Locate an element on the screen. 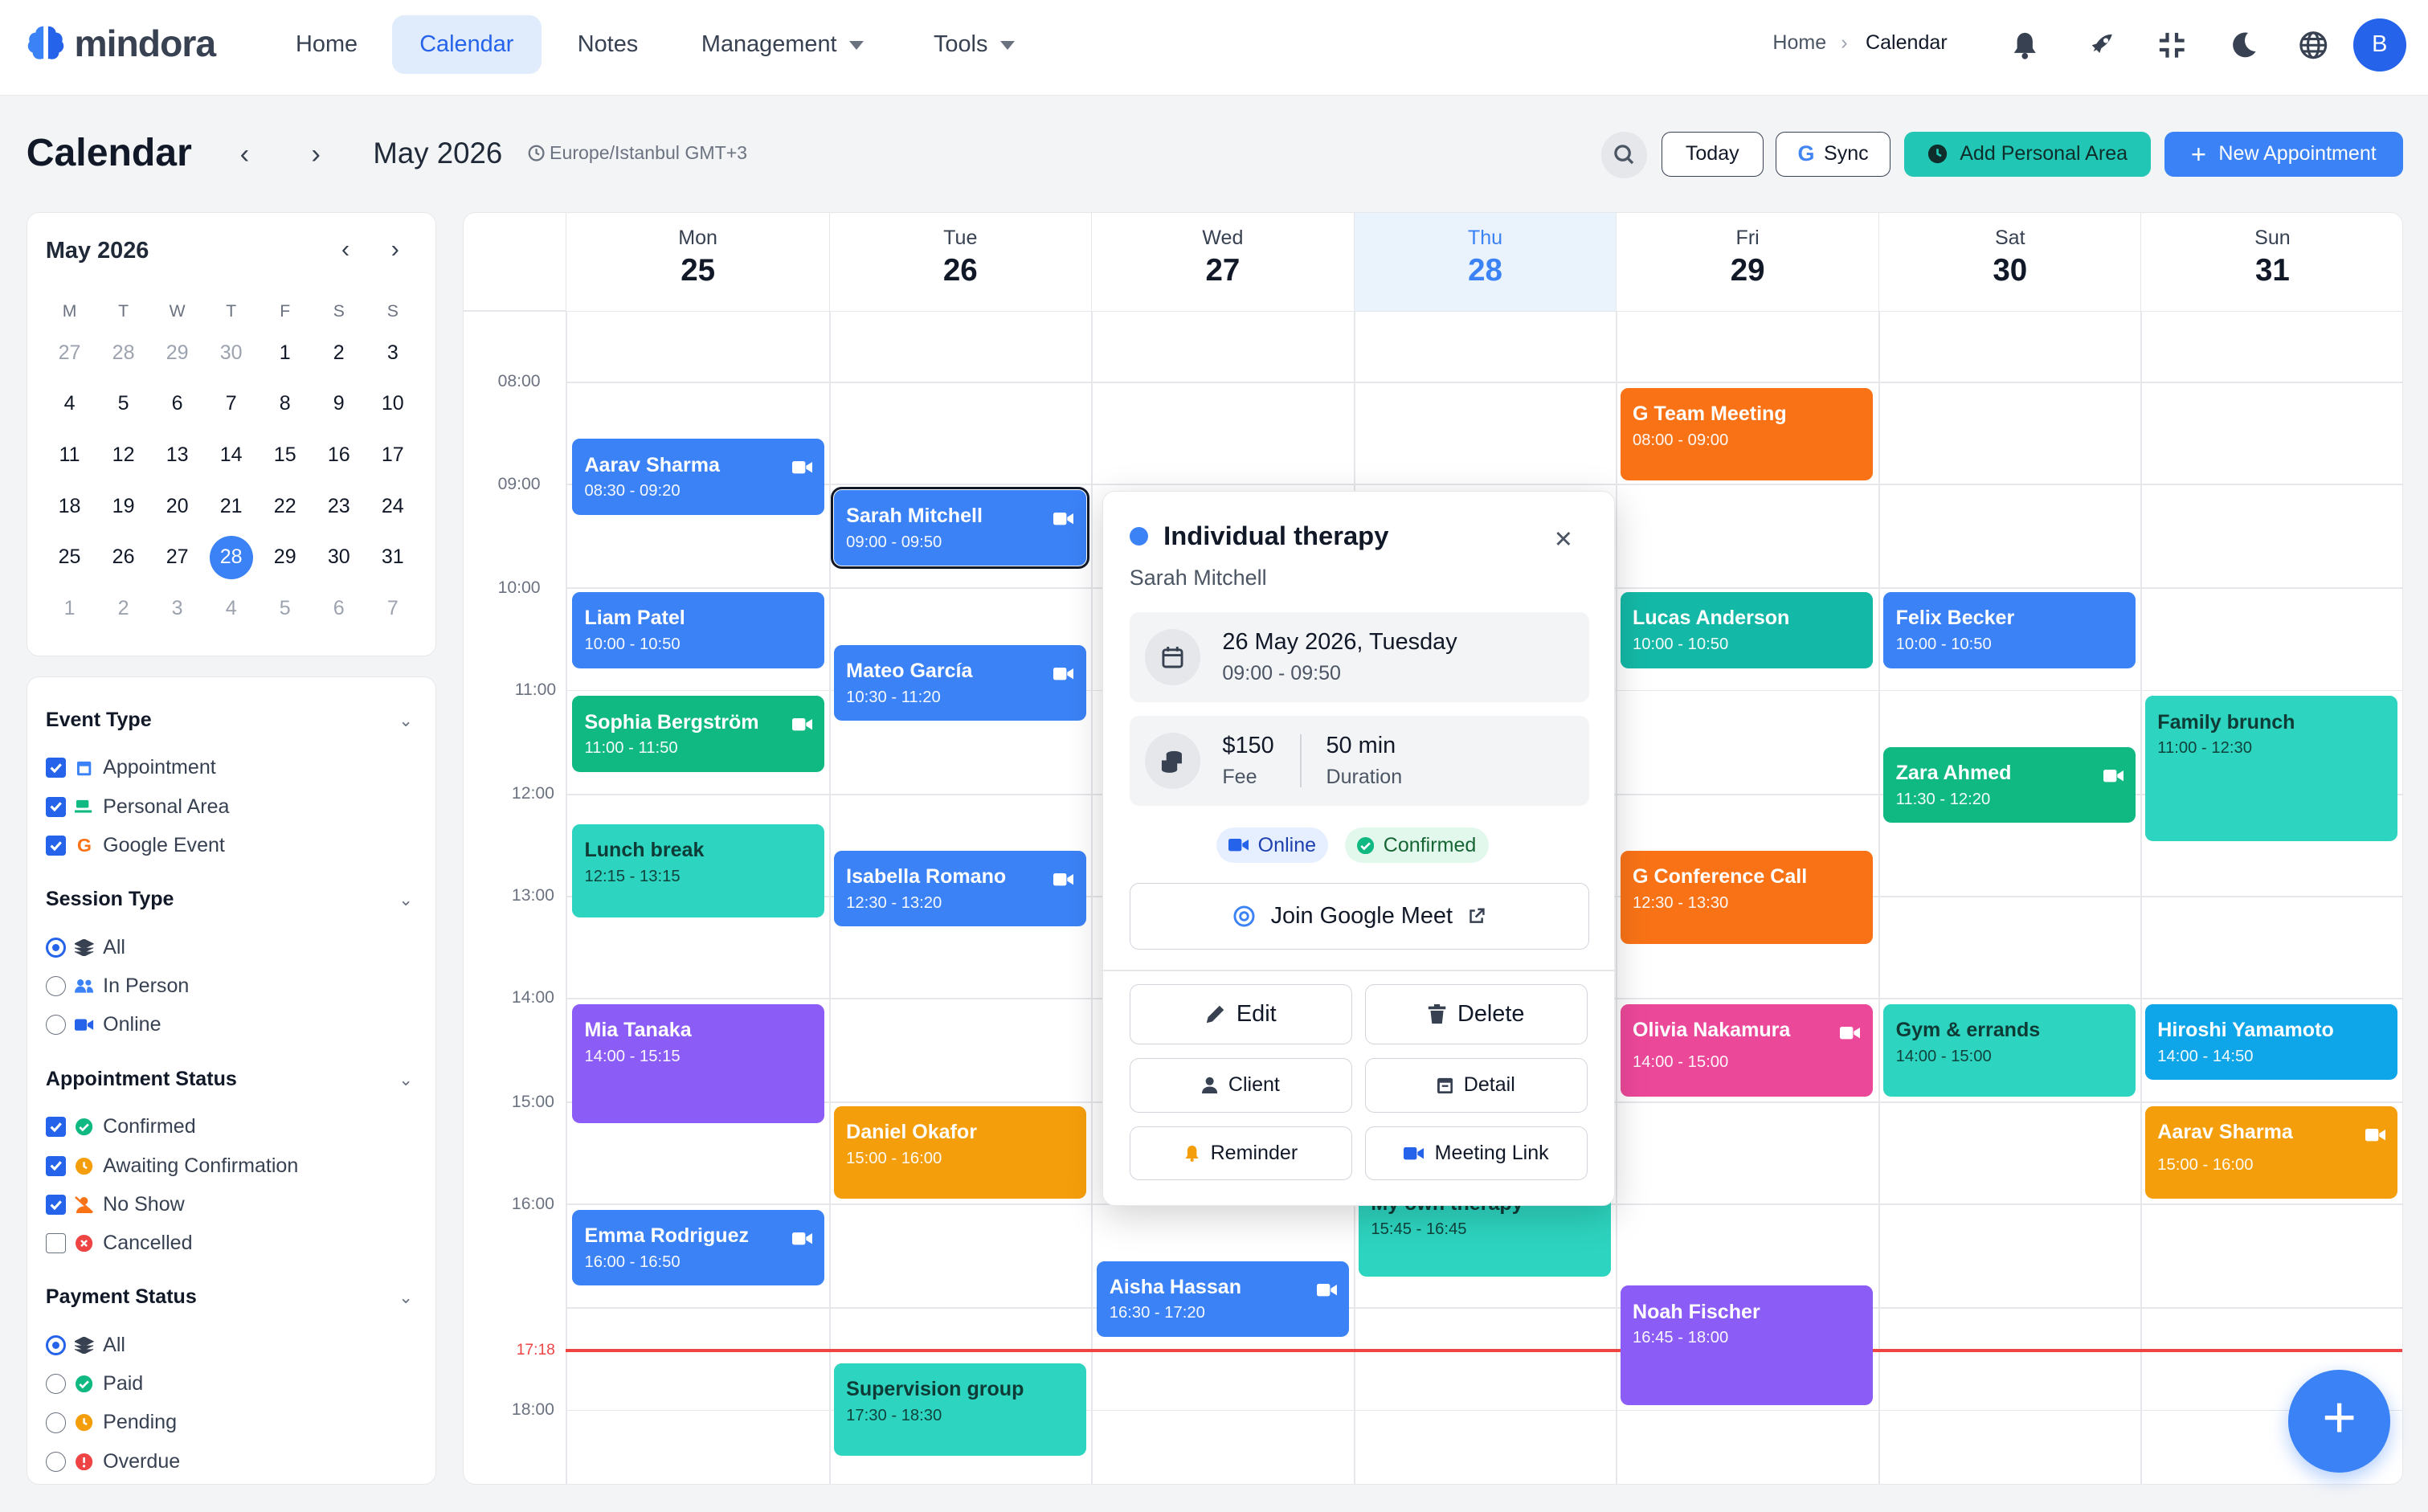 The width and height of the screenshot is (2428, 1512). delete-button: Delete is located at coordinates (1476, 1014).